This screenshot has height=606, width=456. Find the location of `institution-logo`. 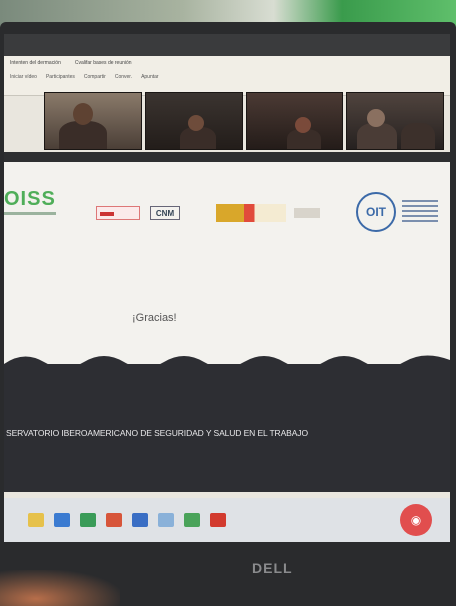

institution-logo is located at coordinates (118, 213).